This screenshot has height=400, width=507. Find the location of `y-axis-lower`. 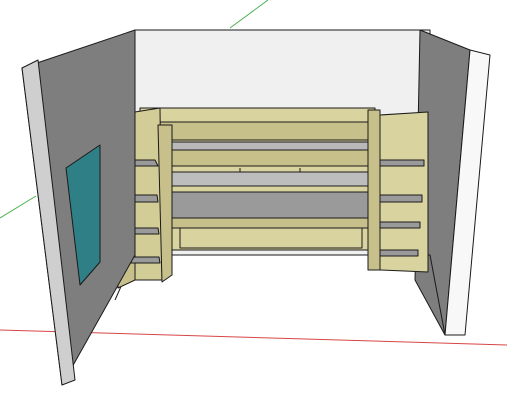

y-axis-lower is located at coordinates (18, 207).